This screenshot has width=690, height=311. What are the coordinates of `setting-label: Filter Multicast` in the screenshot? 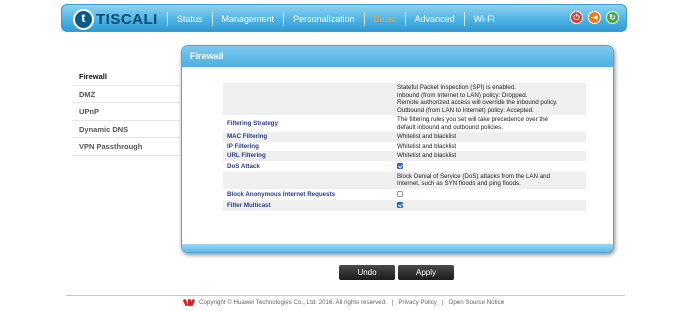 It's located at (309, 205).